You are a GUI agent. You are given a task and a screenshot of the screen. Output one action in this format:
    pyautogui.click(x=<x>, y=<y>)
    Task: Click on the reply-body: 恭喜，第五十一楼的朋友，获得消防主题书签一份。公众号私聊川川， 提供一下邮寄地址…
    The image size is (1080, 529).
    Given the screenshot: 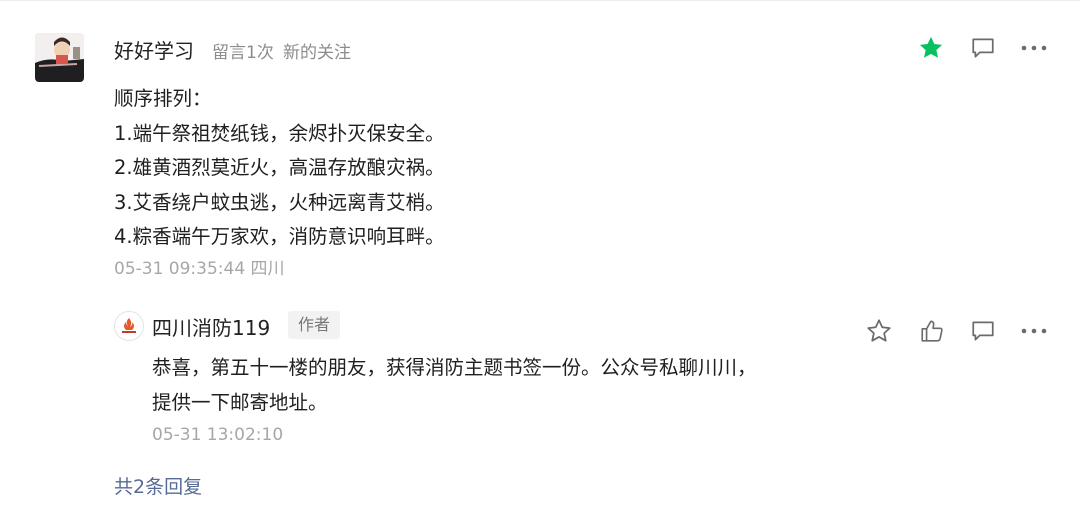 What is the action you would take?
    pyautogui.click(x=454, y=385)
    